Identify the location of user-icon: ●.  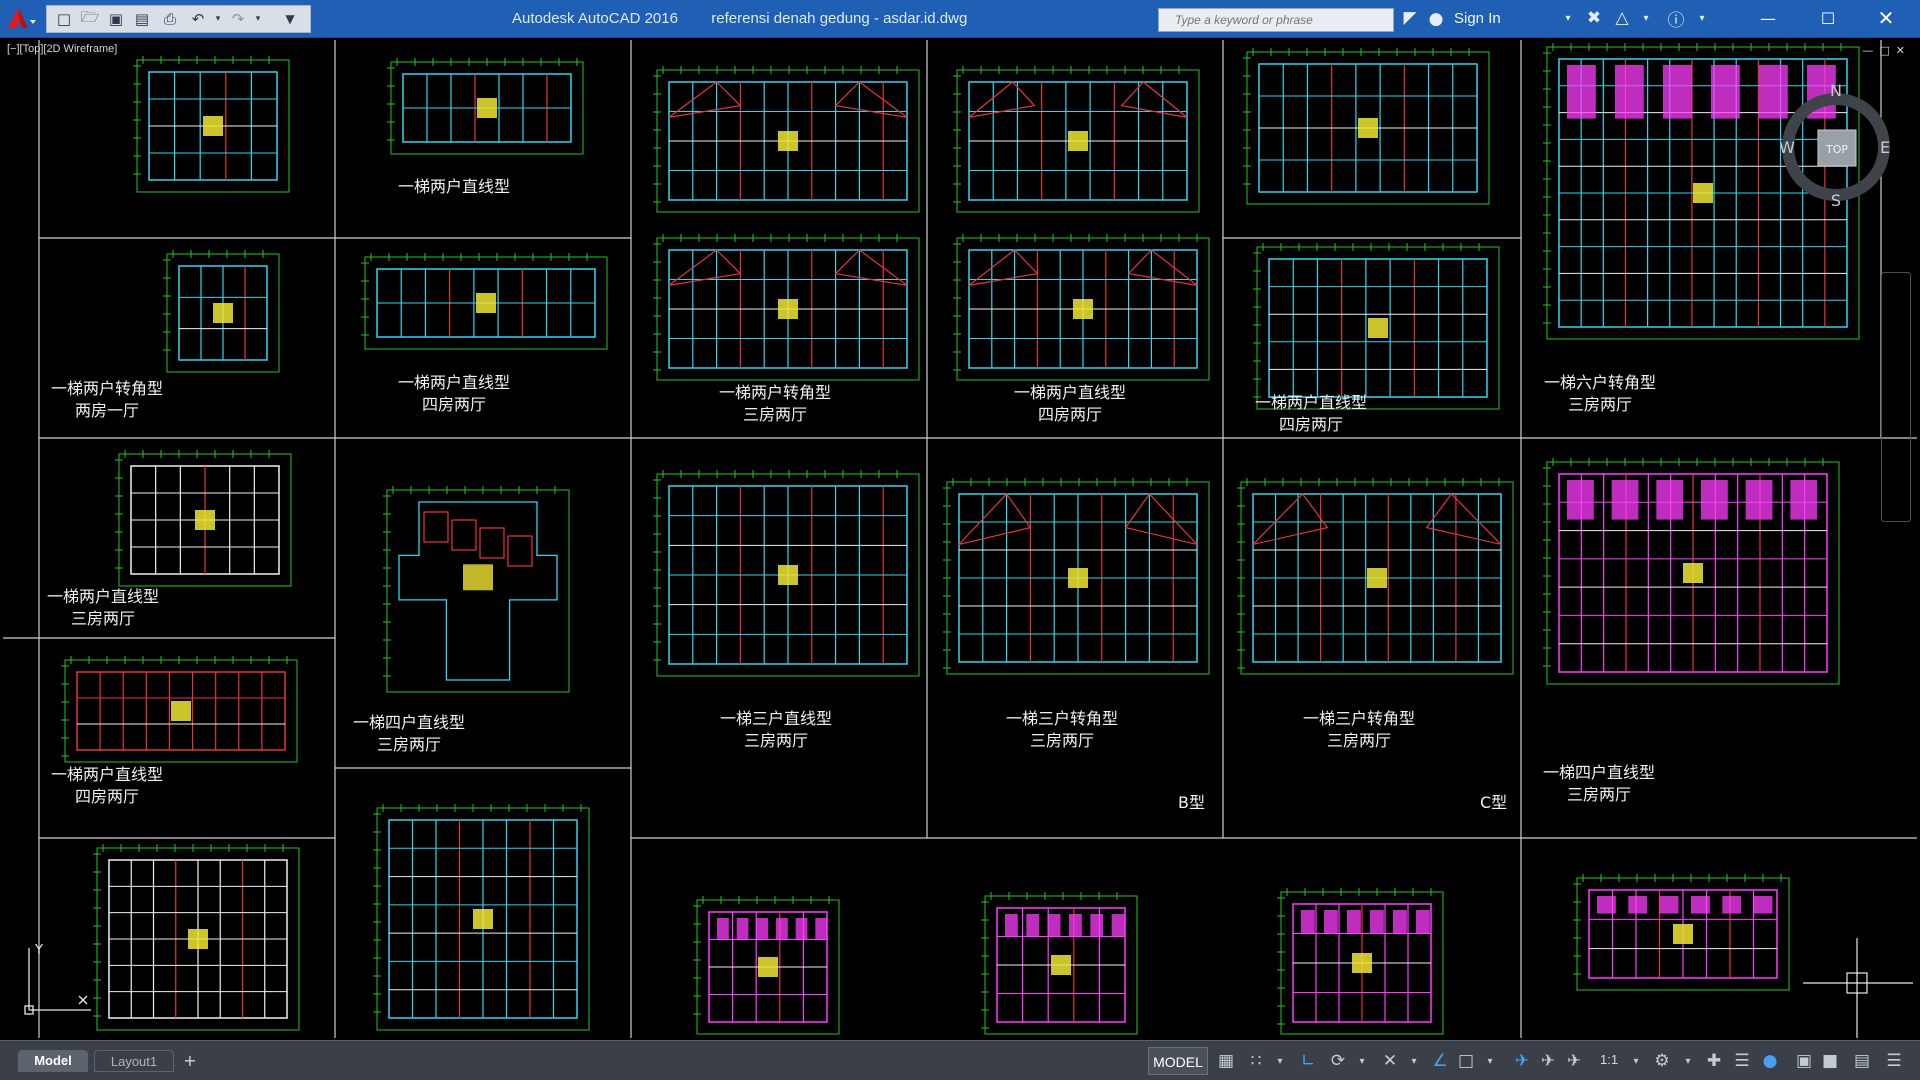
(1436, 19).